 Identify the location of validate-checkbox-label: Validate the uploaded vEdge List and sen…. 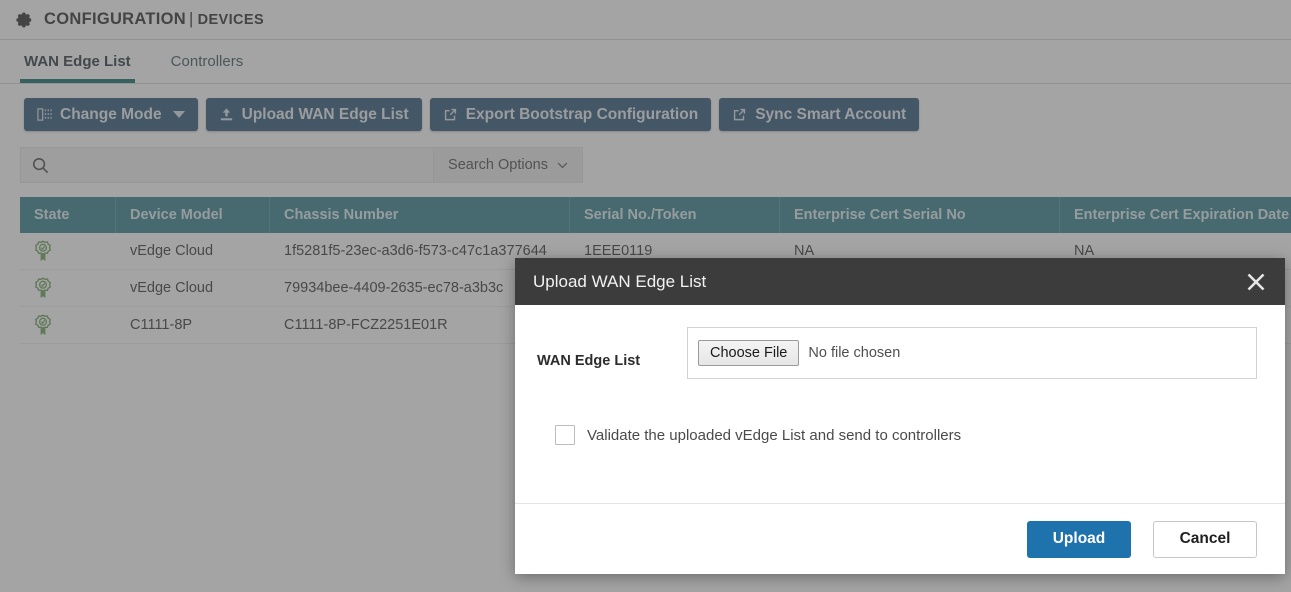
(774, 435).